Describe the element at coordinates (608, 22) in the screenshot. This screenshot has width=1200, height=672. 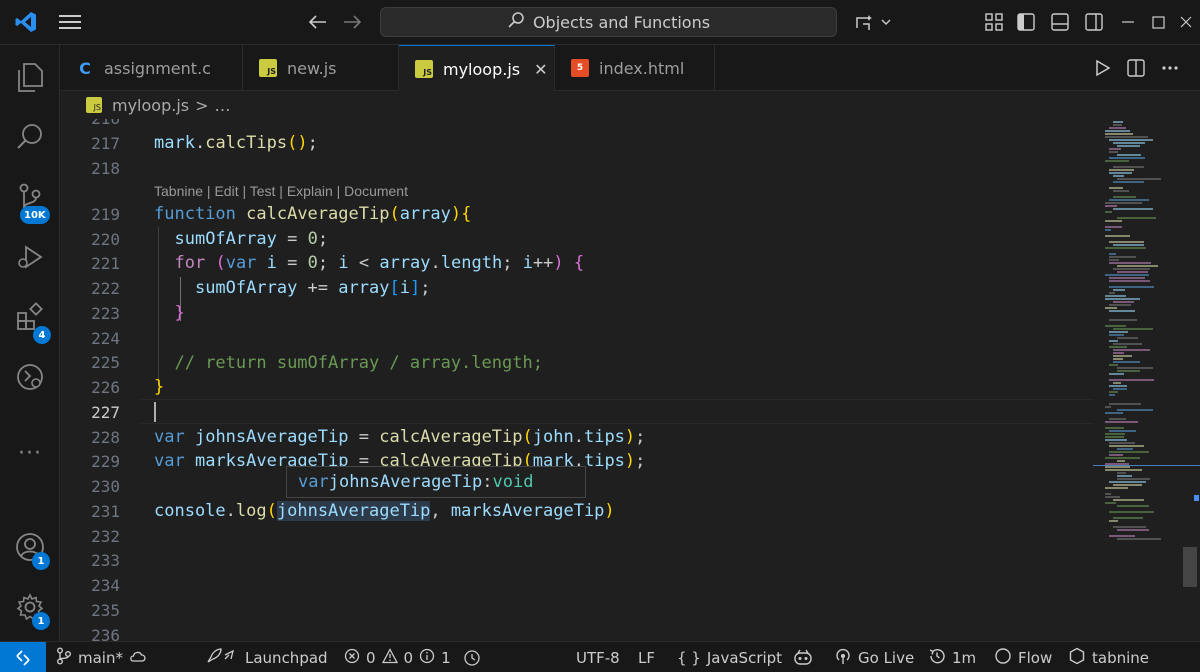
I see `command-center-search: Objects and Functions` at that location.